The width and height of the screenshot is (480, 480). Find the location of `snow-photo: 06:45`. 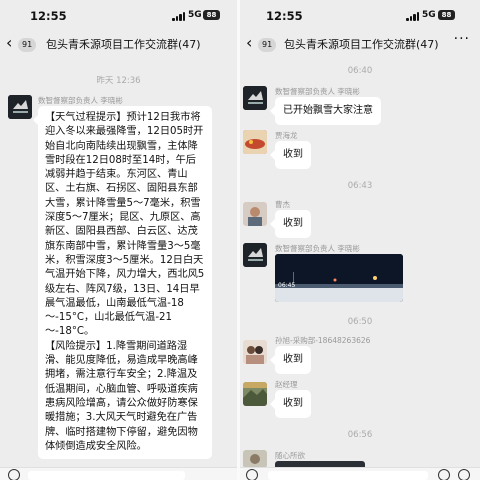

snow-photo: 06:45 is located at coordinates (339, 278).